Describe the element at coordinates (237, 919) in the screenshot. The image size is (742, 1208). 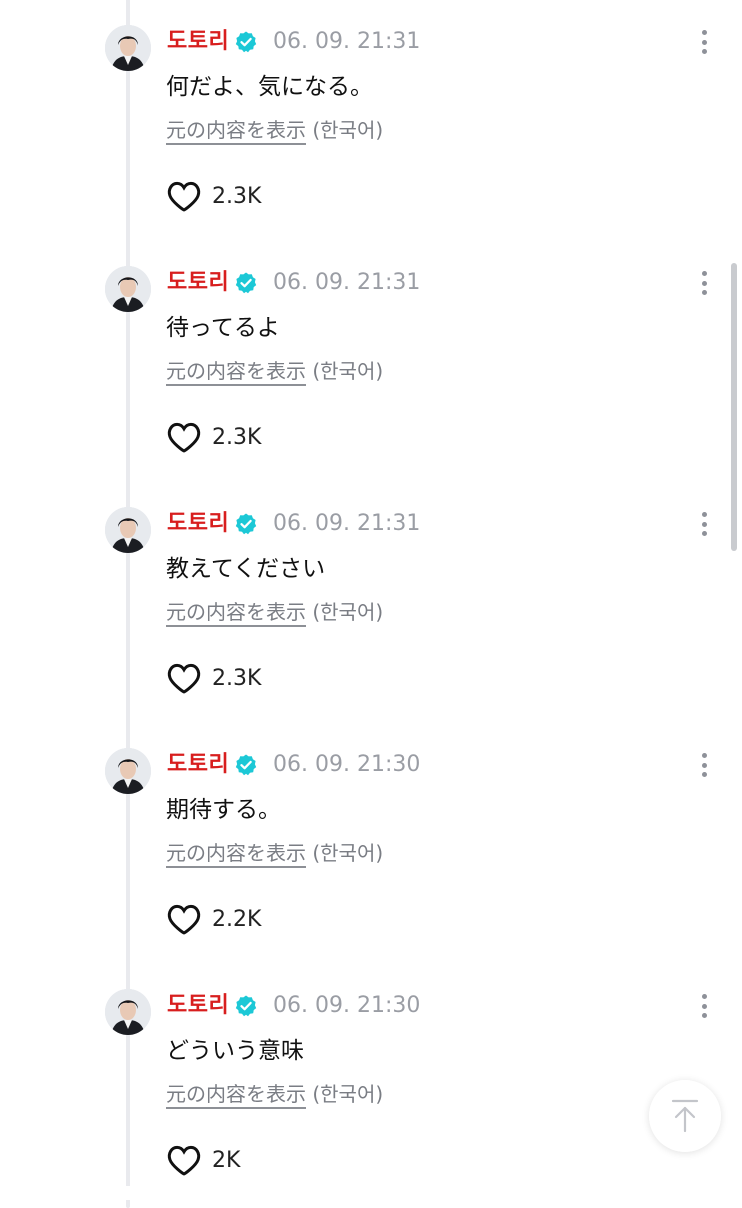
I see `like-count: 2.2K` at that location.